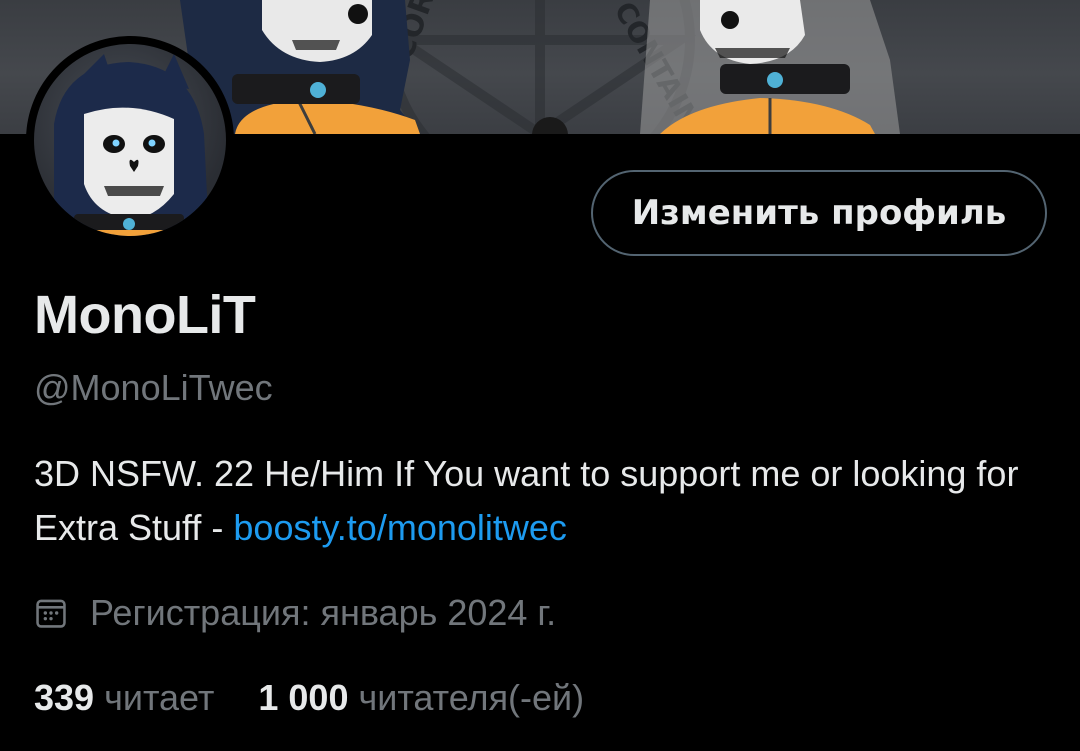 The image size is (1080, 751). I want to click on followers-label: читателя(-ей), so click(471, 697).